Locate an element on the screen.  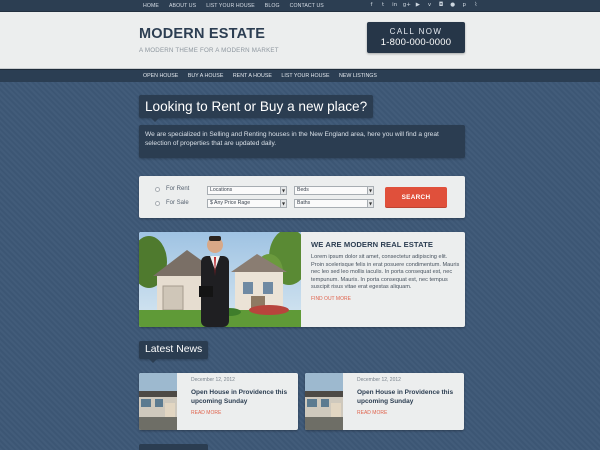
rss-icon: ⌇ is located at coordinates (475, 5).